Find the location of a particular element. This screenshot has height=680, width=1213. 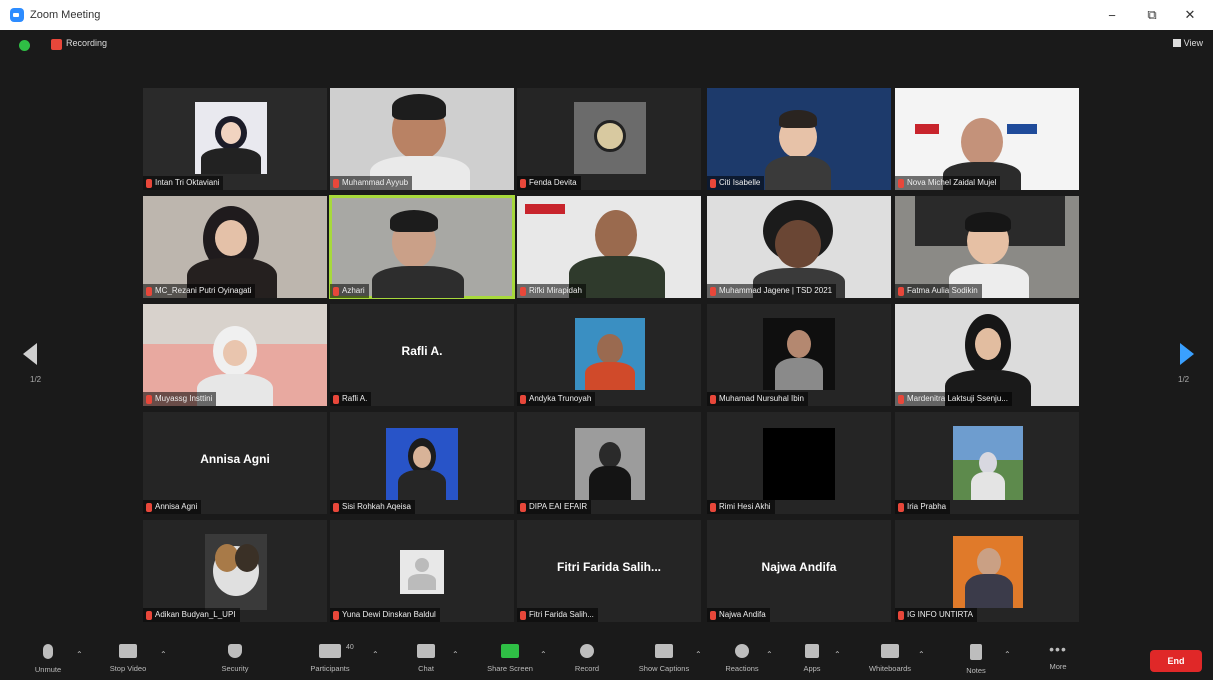

view-button: View is located at coordinates (1187, 43).